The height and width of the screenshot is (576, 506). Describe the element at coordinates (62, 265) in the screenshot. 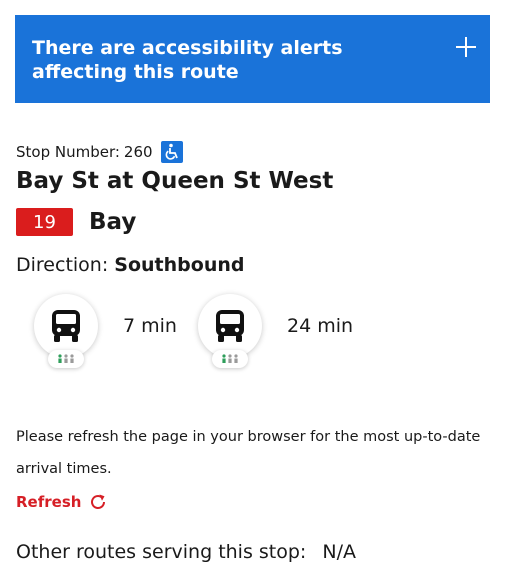

I see `direction-label: Direction:` at that location.